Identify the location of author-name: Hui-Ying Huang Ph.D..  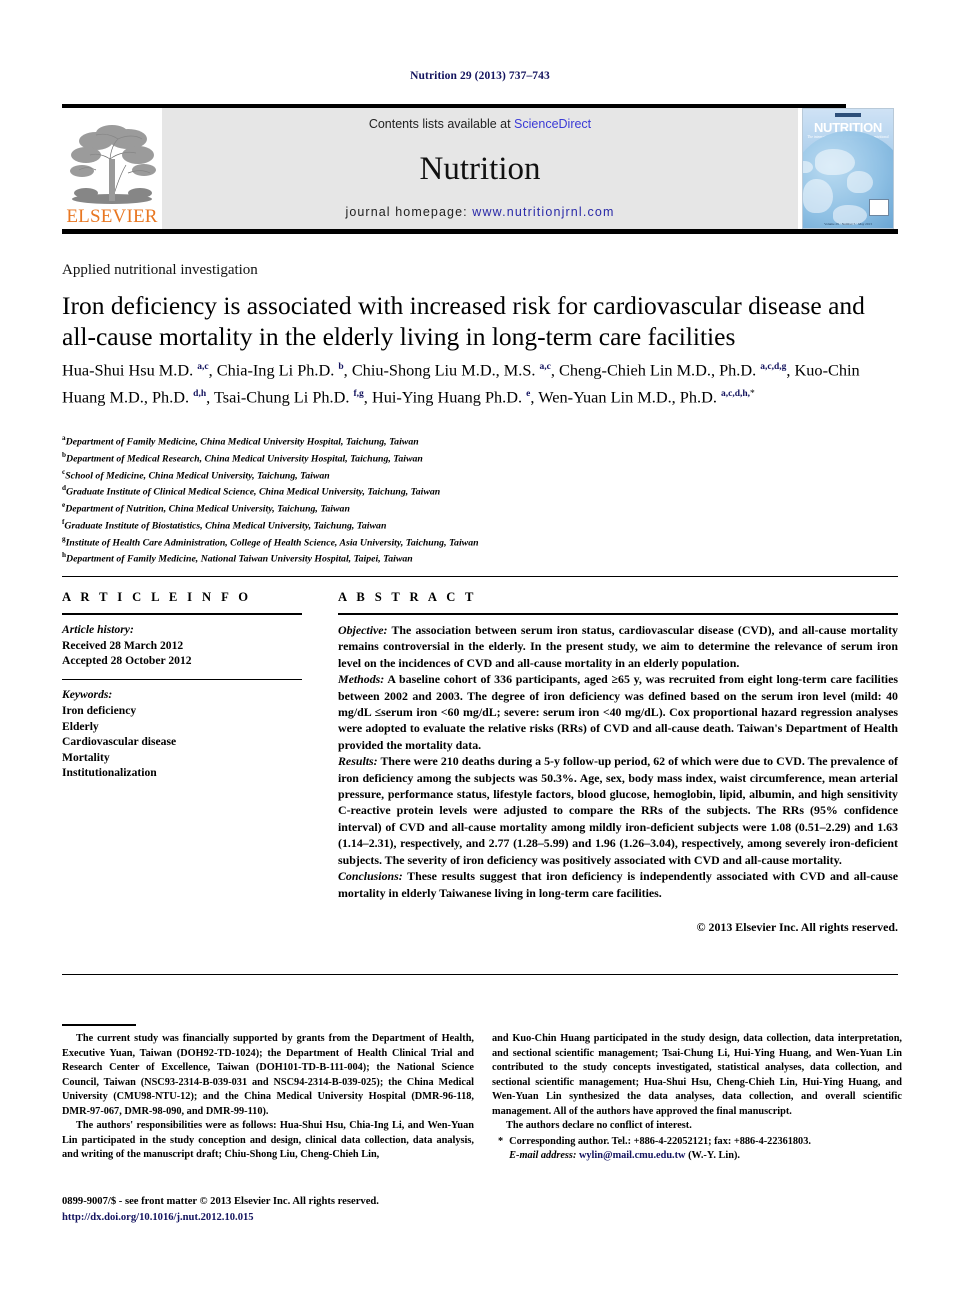
(449, 397).